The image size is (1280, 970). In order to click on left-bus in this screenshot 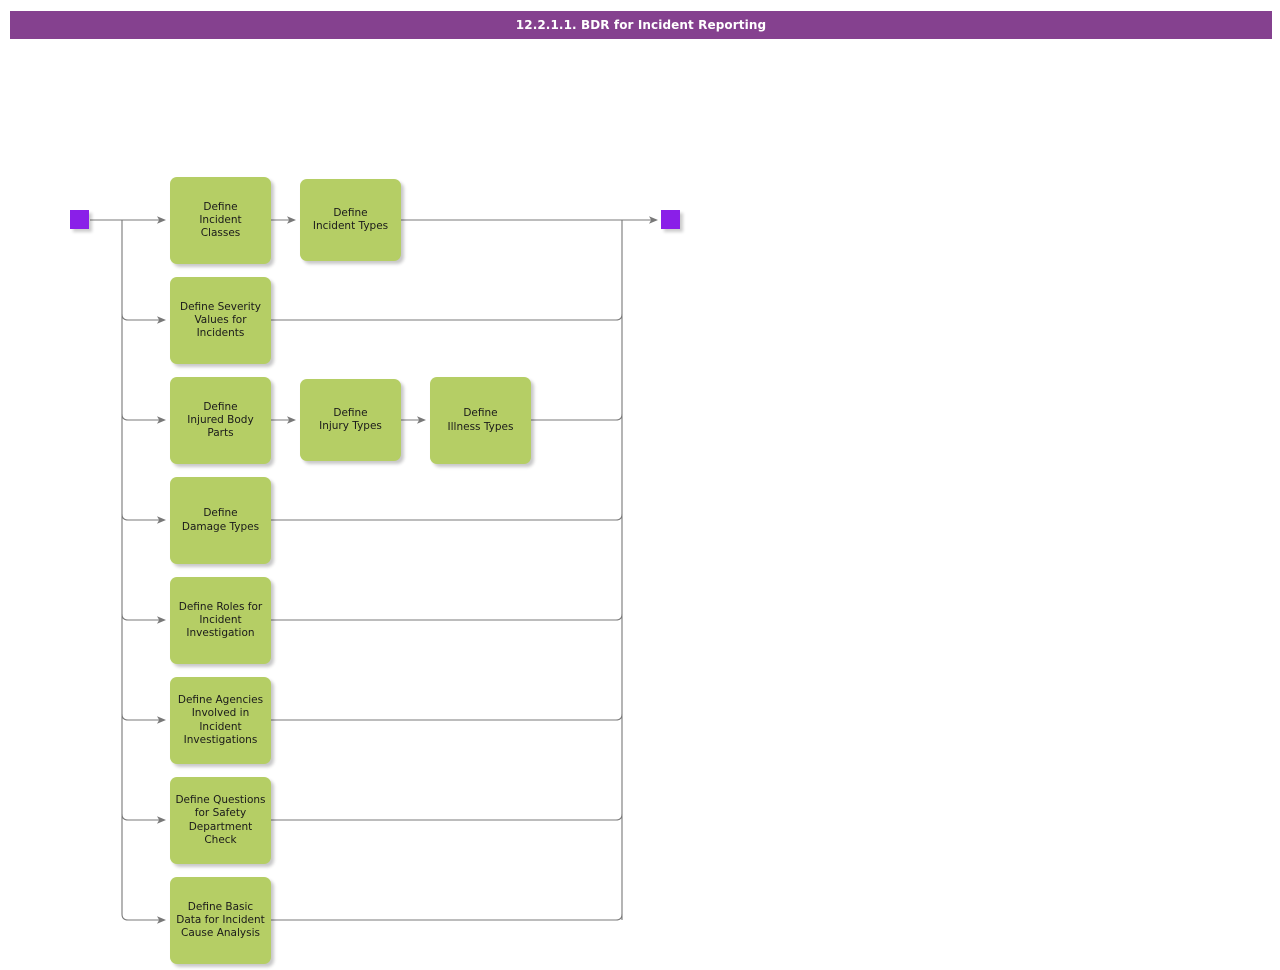, I will do `click(125, 570)`.